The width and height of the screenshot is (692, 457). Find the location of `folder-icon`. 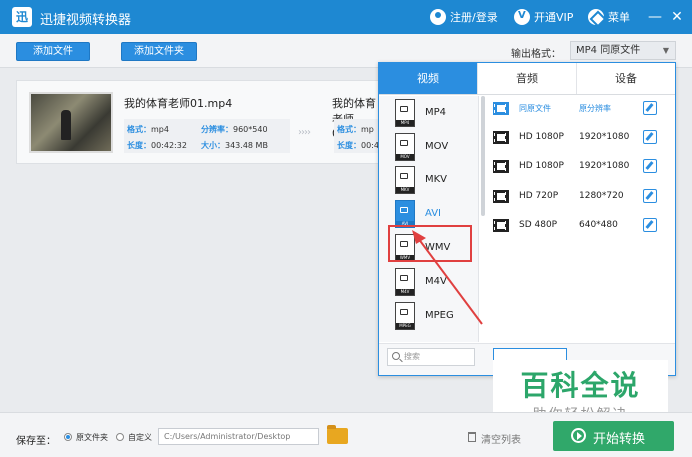

folder-icon is located at coordinates (337, 434).